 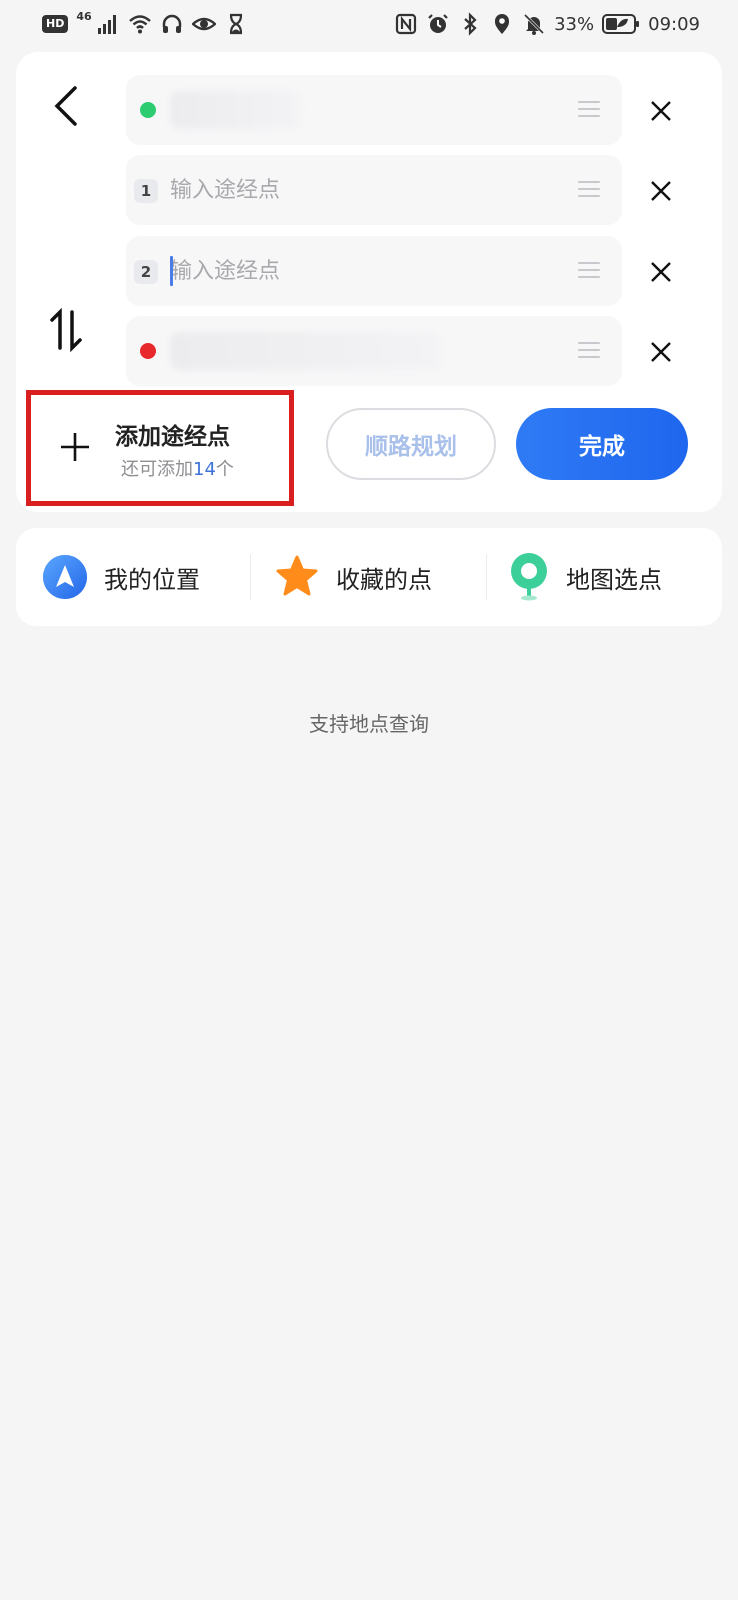 What do you see at coordinates (602, 444) in the screenshot?
I see `done-button: 完成` at bounding box center [602, 444].